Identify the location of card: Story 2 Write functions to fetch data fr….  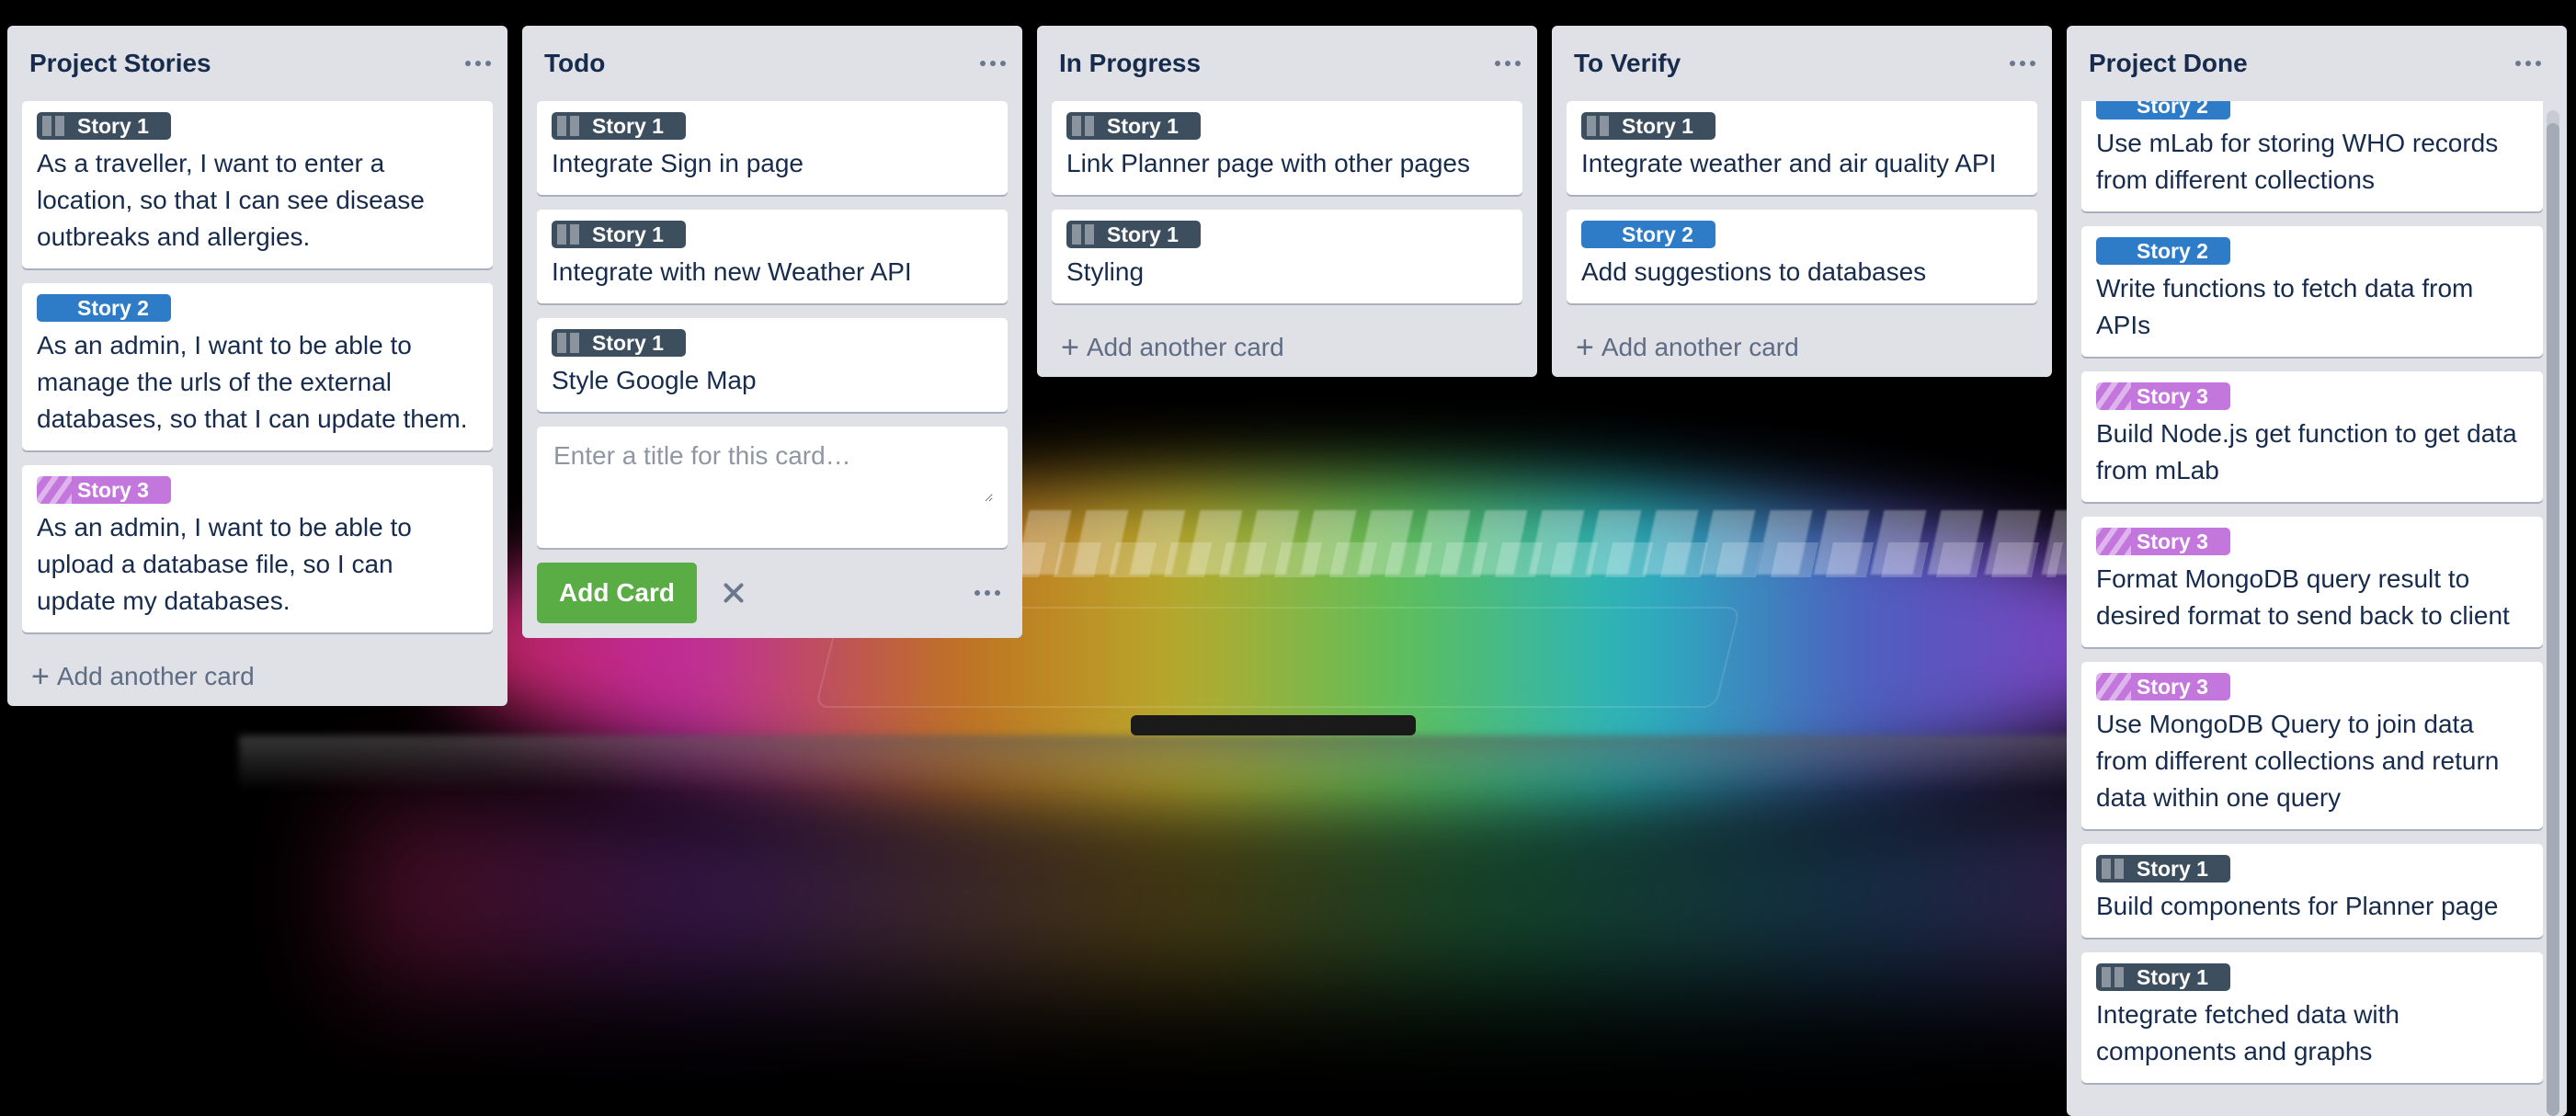
(2312, 291).